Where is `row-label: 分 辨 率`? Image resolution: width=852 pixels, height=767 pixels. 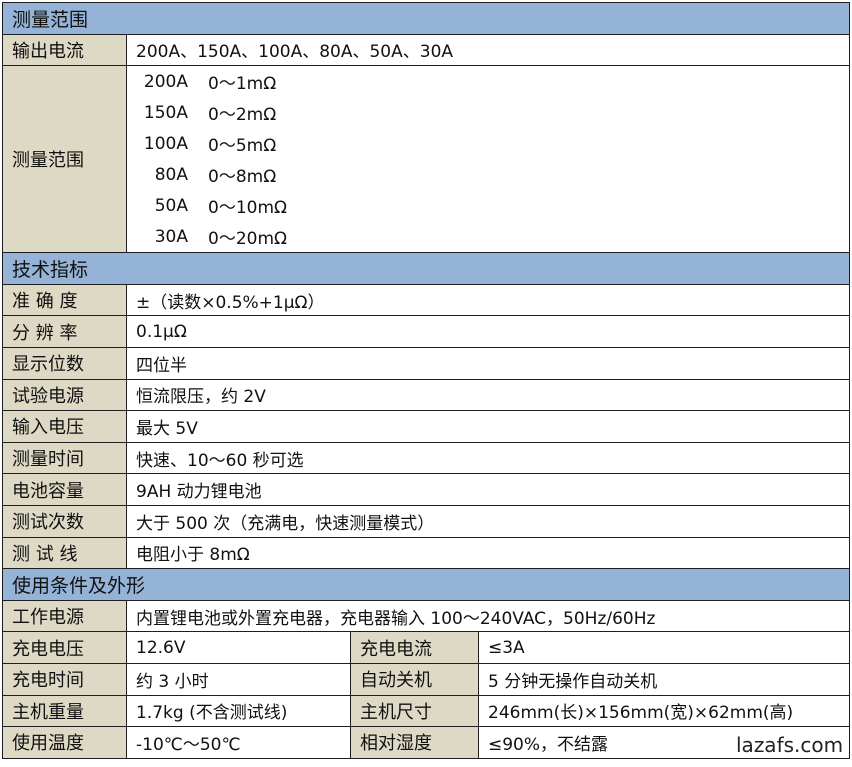
row-label: 分 辨 率 is located at coordinates (64, 331).